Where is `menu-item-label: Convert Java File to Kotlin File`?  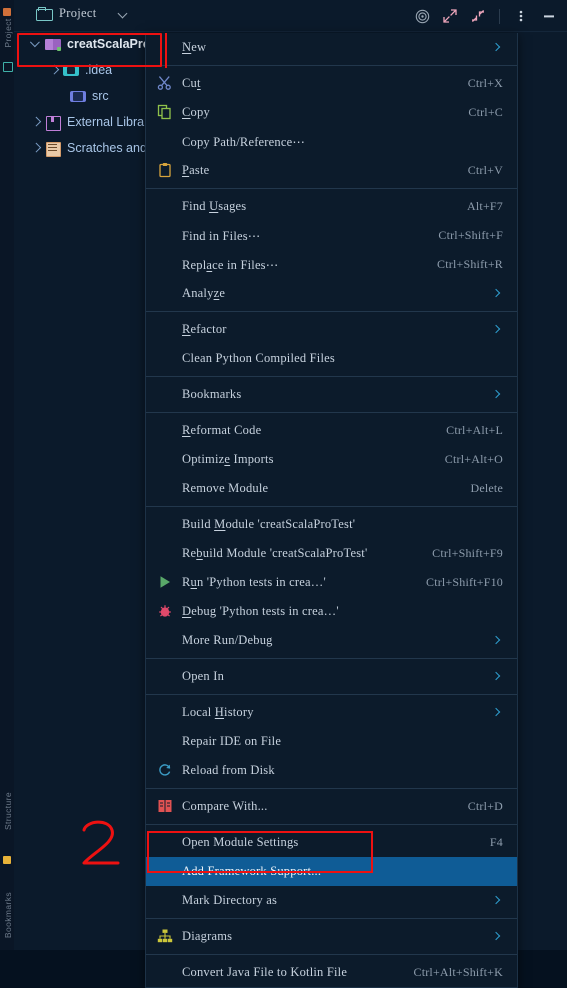
menu-item-label: Convert Java File to Kotlin File is located at coordinates (265, 972).